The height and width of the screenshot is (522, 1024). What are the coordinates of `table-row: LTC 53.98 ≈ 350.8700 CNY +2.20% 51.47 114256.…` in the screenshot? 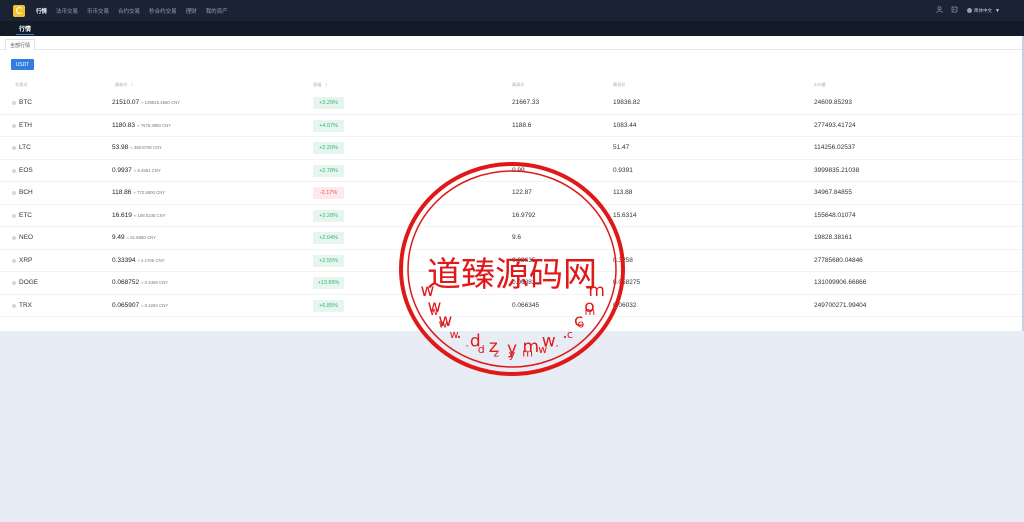 It's located at (512, 148).